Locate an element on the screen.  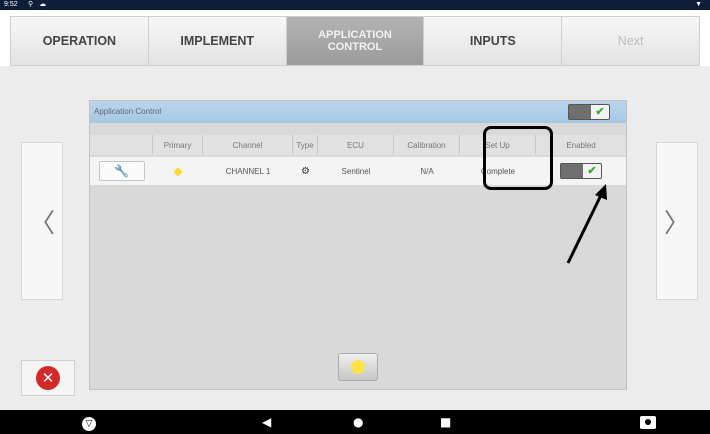
recent-apps-icon: ■ is located at coordinates (446, 422).